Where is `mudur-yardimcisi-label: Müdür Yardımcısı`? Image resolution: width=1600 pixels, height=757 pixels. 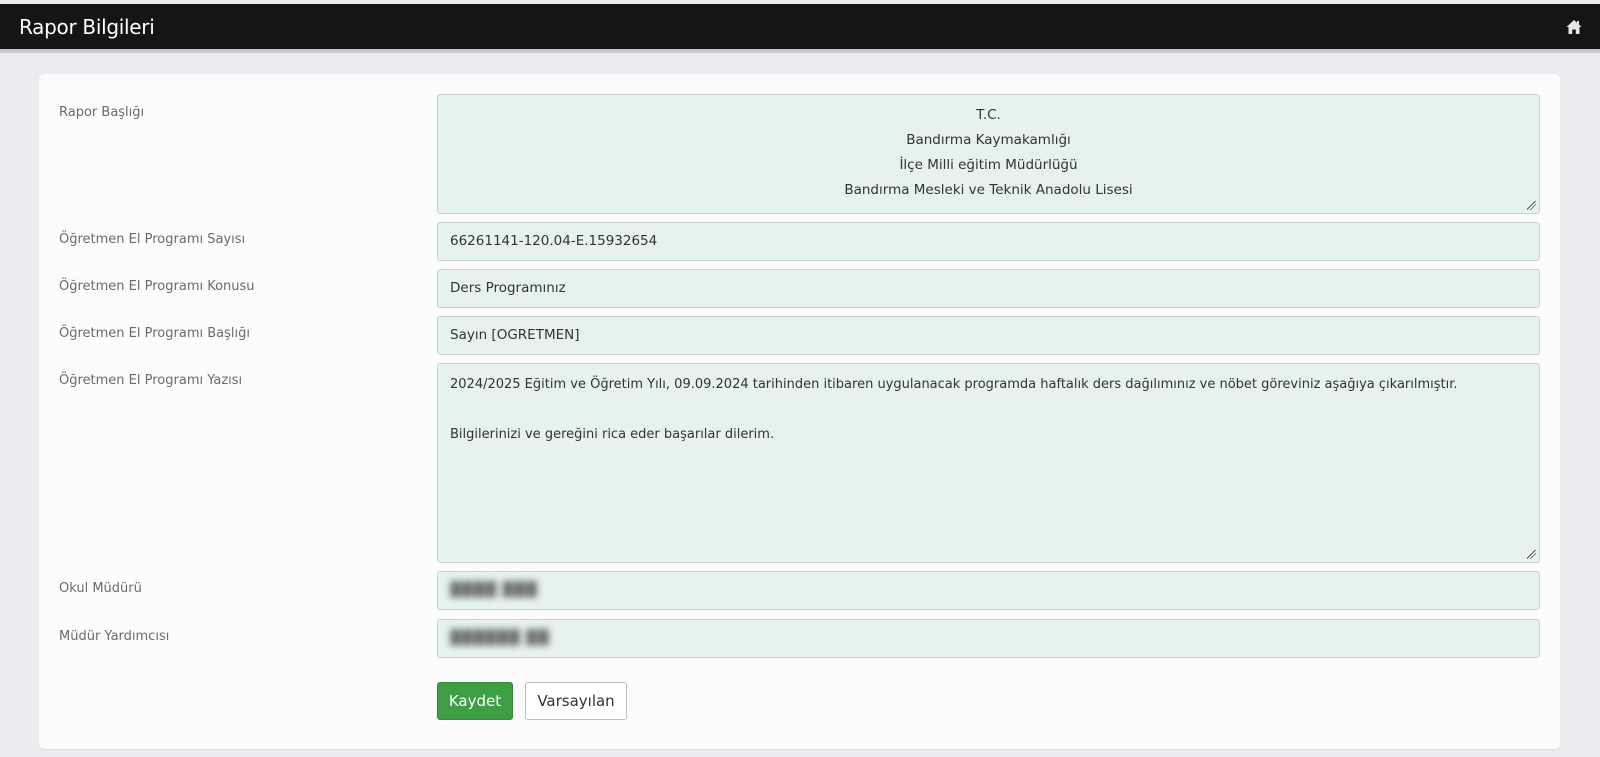 mudur-yardimcisi-label: Müdür Yardımcısı is located at coordinates (114, 636).